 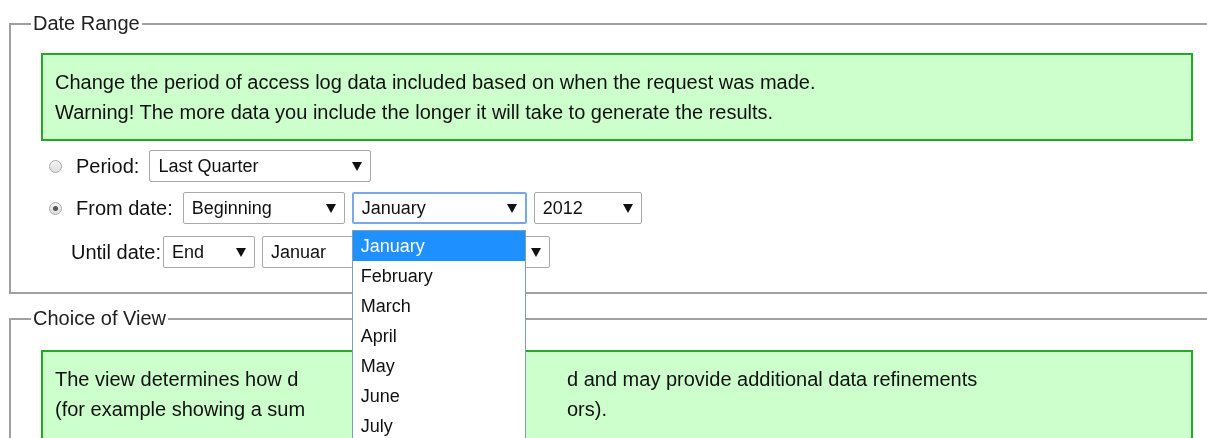 What do you see at coordinates (438, 306) in the screenshot?
I see `dropdown-option: March` at bounding box center [438, 306].